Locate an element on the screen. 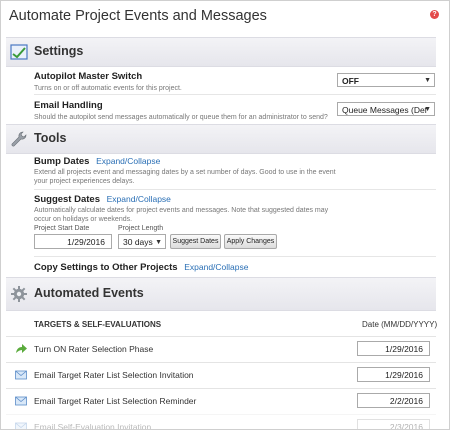 This screenshot has width=450, height=430. tools-section-header: Tools is located at coordinates (221, 139).